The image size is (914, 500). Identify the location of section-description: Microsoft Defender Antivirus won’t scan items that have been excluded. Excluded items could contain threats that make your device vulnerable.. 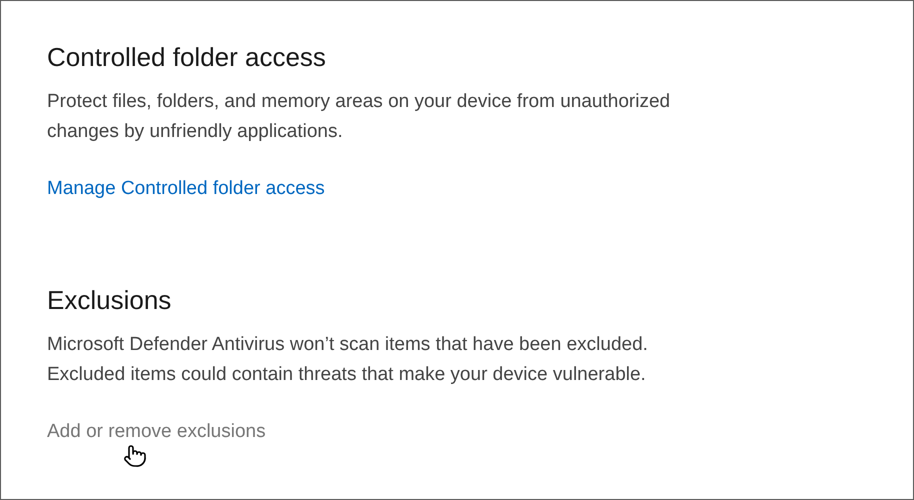
(347, 360).